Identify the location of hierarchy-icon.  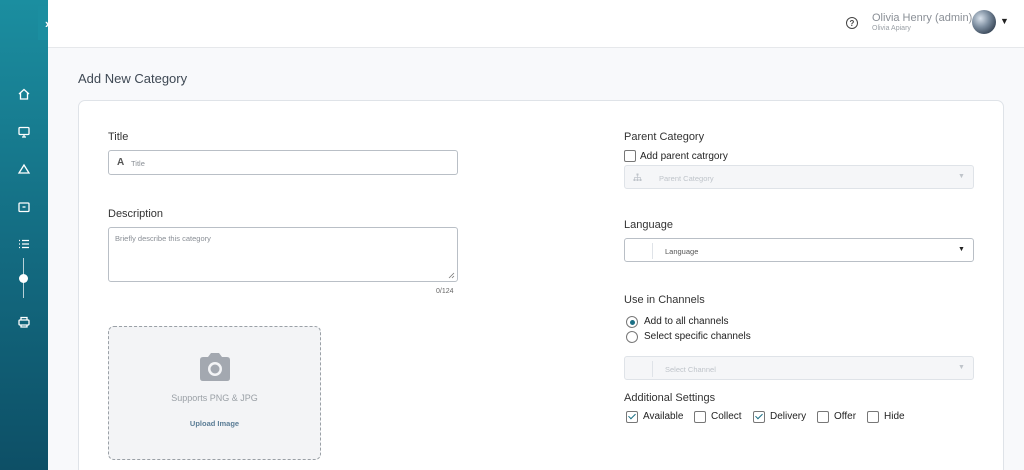
(637, 177).